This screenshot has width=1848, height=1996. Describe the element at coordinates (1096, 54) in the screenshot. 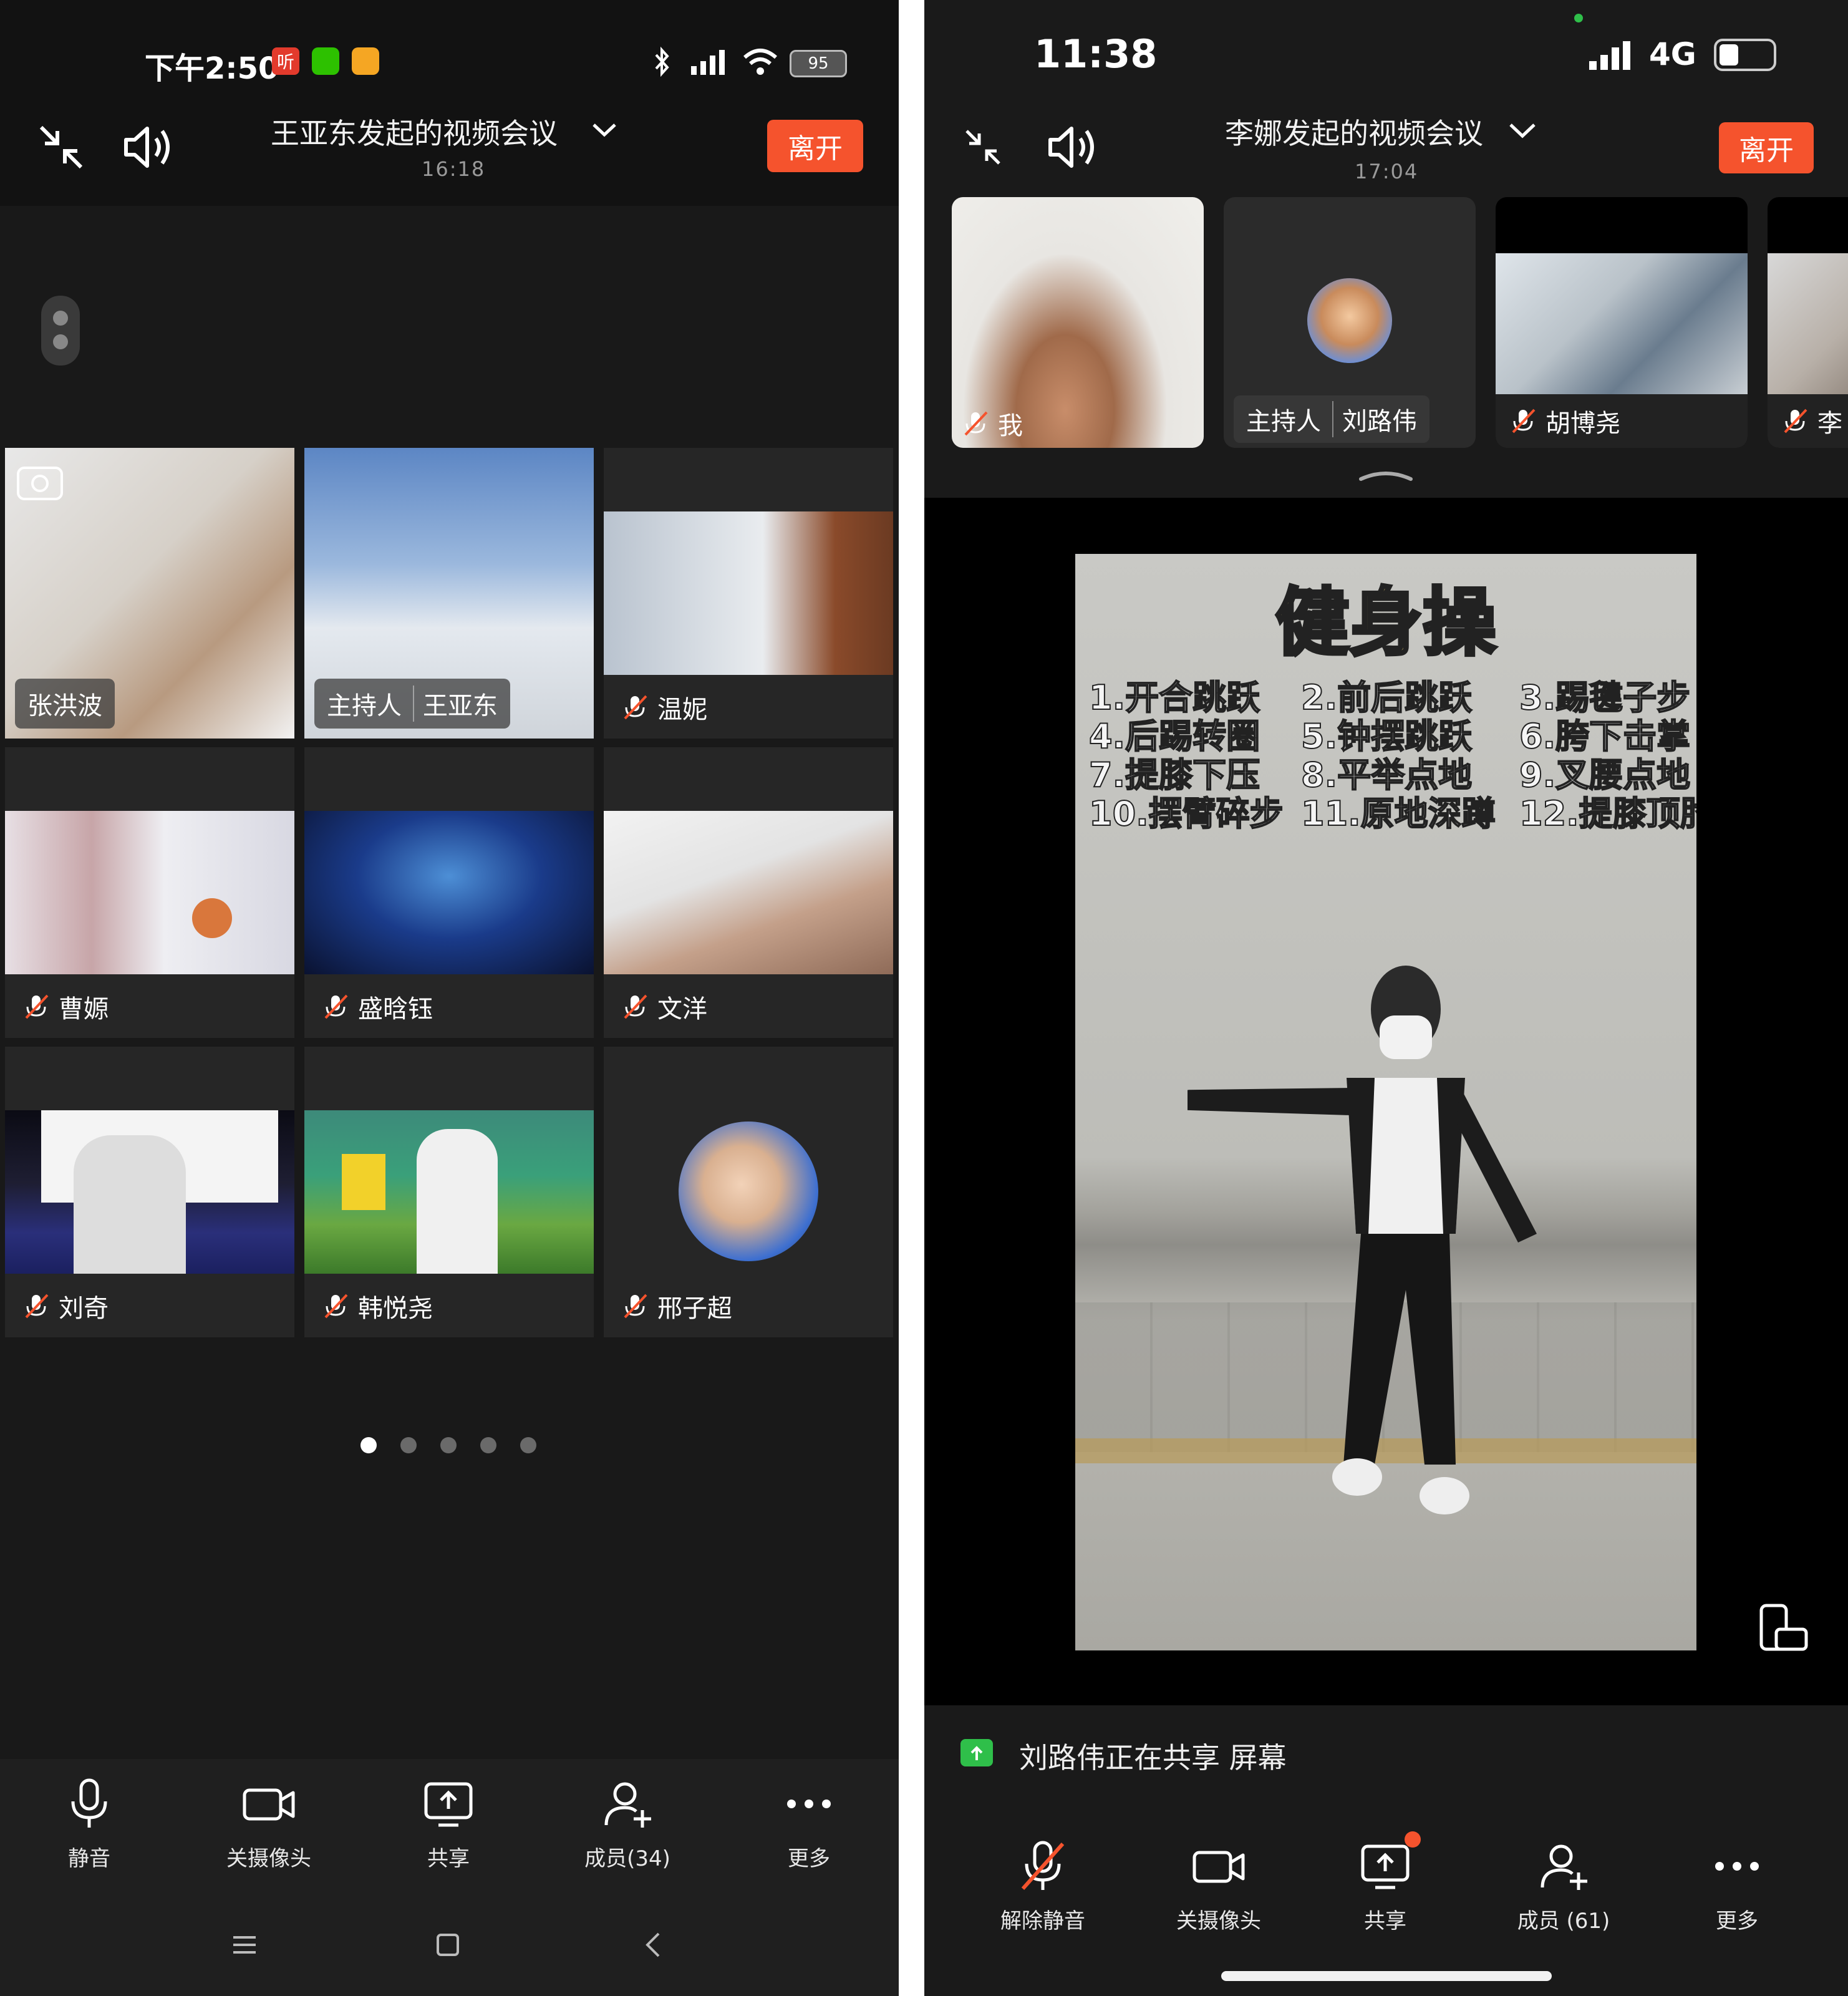

I see `status-time: 11:38` at that location.